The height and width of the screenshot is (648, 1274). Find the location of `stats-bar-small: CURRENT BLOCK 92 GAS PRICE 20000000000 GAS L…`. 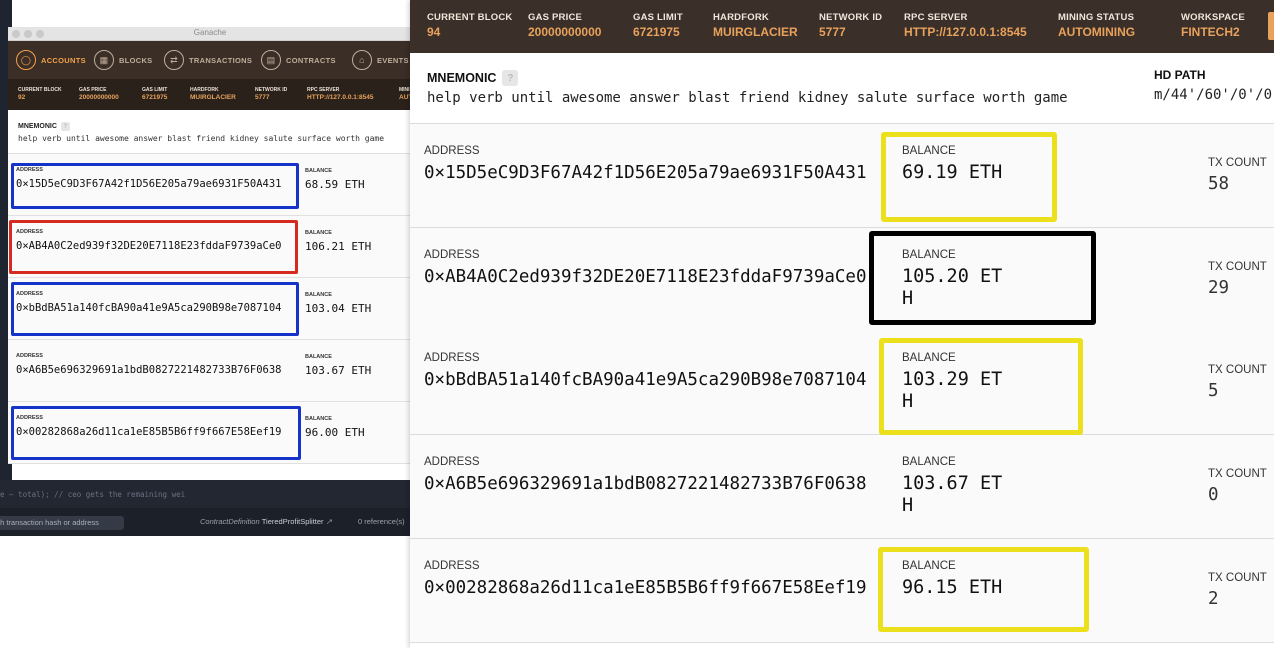

stats-bar-small: CURRENT BLOCK 92 GAS PRICE 20000000000 GAS L… is located at coordinates (210, 94).